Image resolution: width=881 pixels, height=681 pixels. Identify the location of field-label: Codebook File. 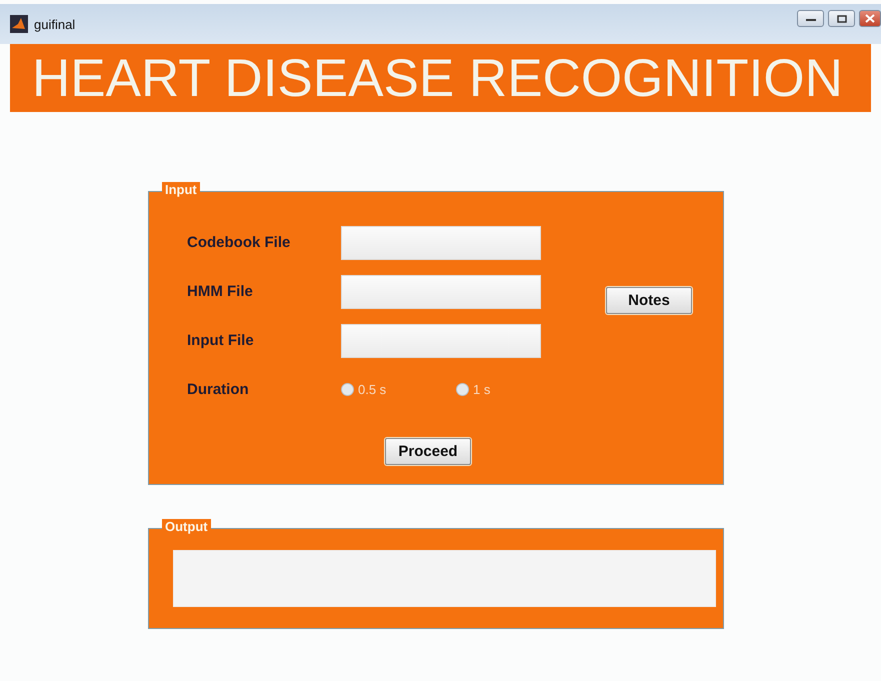
(239, 242).